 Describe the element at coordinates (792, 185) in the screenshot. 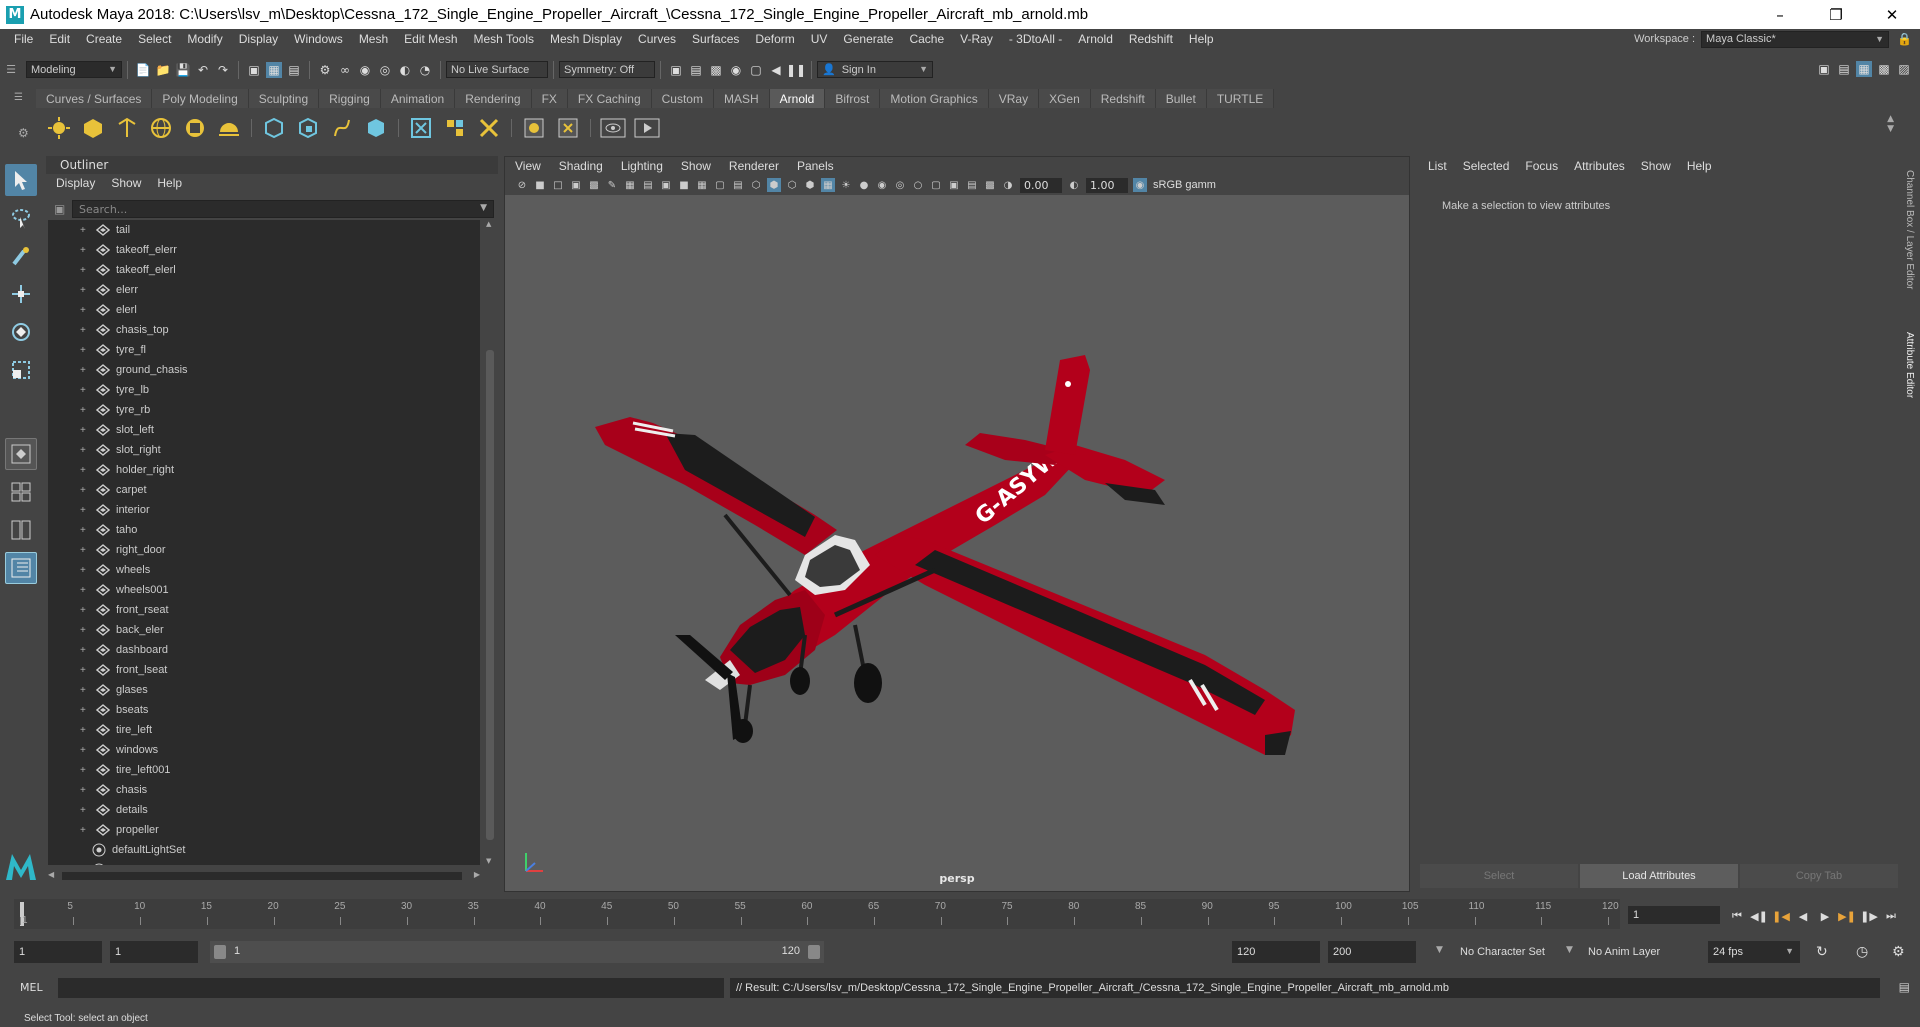

I see `wireframe-on-shaded-icon: ⬡` at that location.